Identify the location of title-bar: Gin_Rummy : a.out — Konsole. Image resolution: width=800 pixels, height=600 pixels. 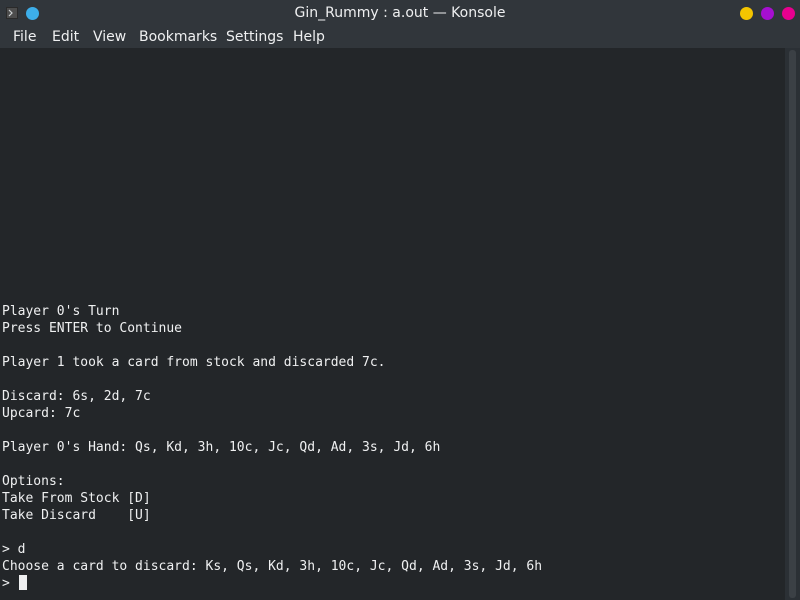
(400, 13).